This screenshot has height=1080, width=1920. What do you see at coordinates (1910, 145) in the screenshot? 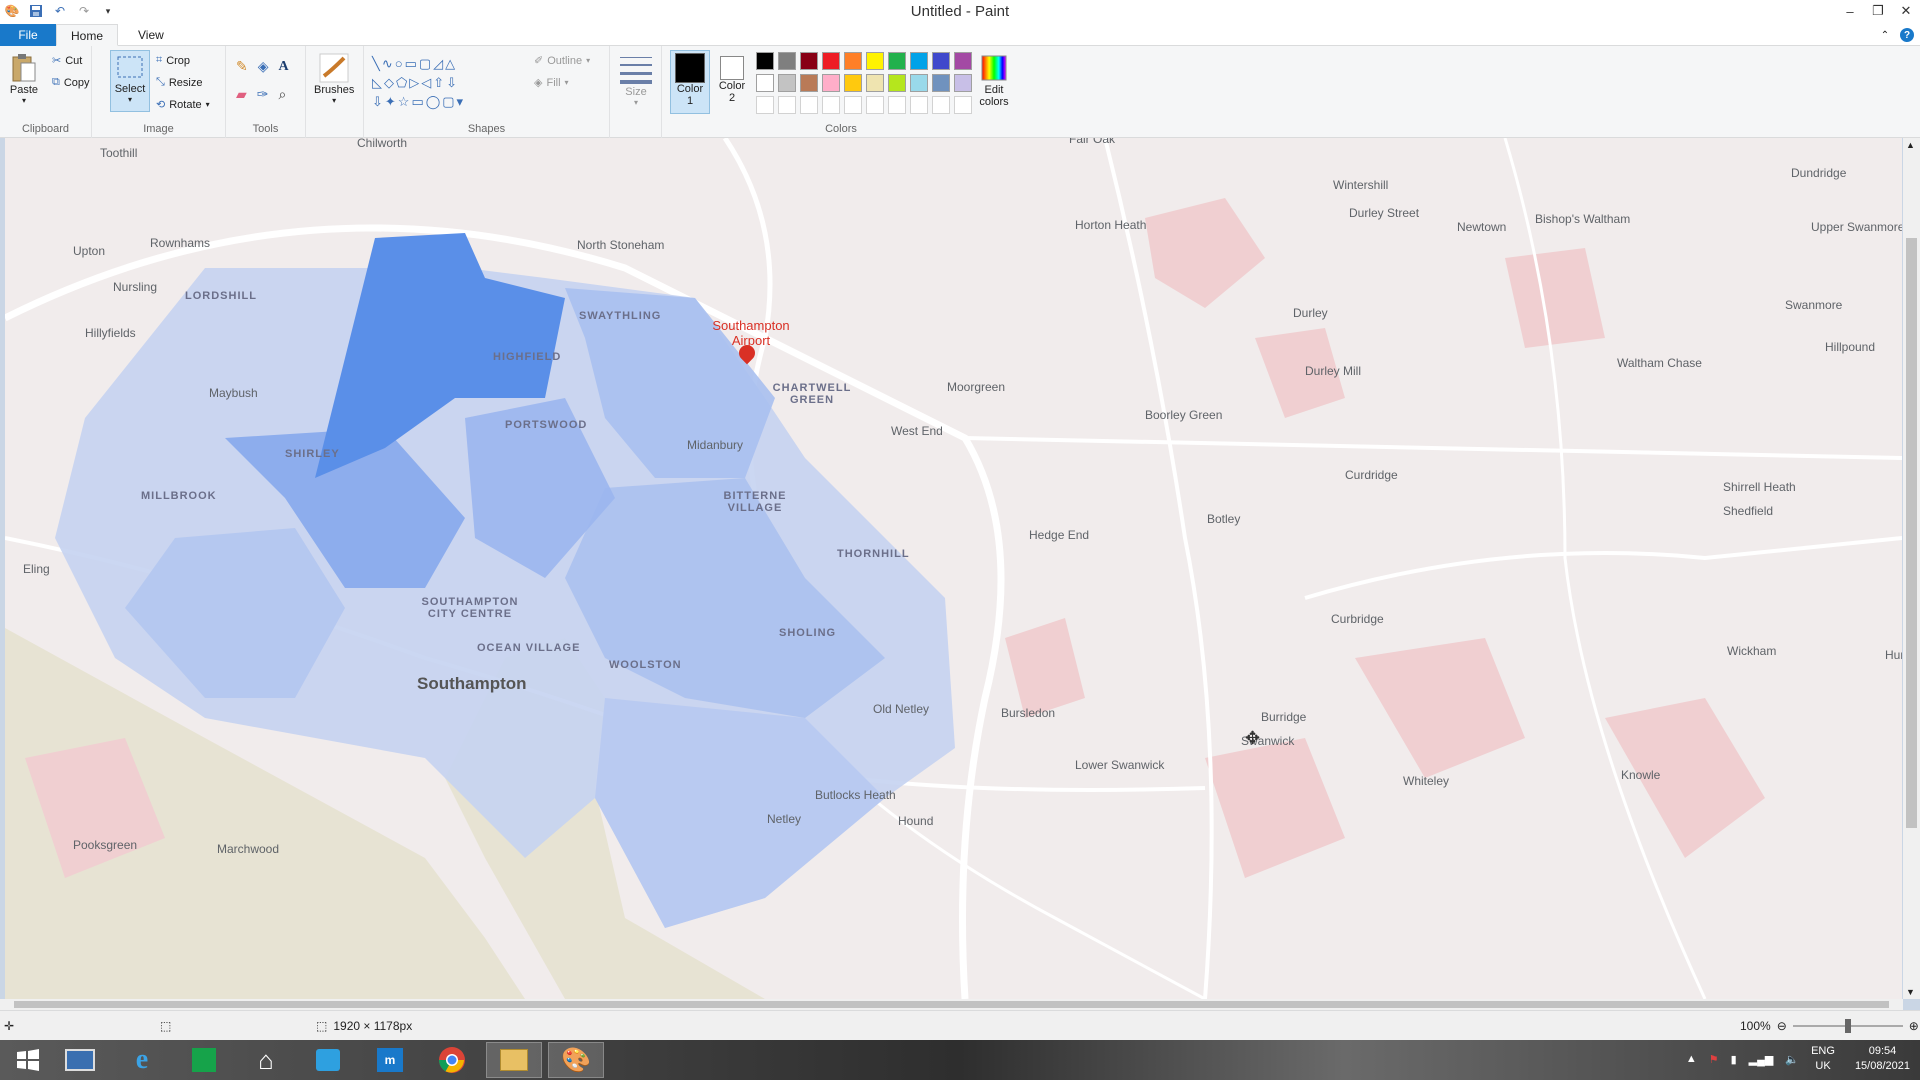
I see `scroll-up-icon: ▲` at bounding box center [1910, 145].